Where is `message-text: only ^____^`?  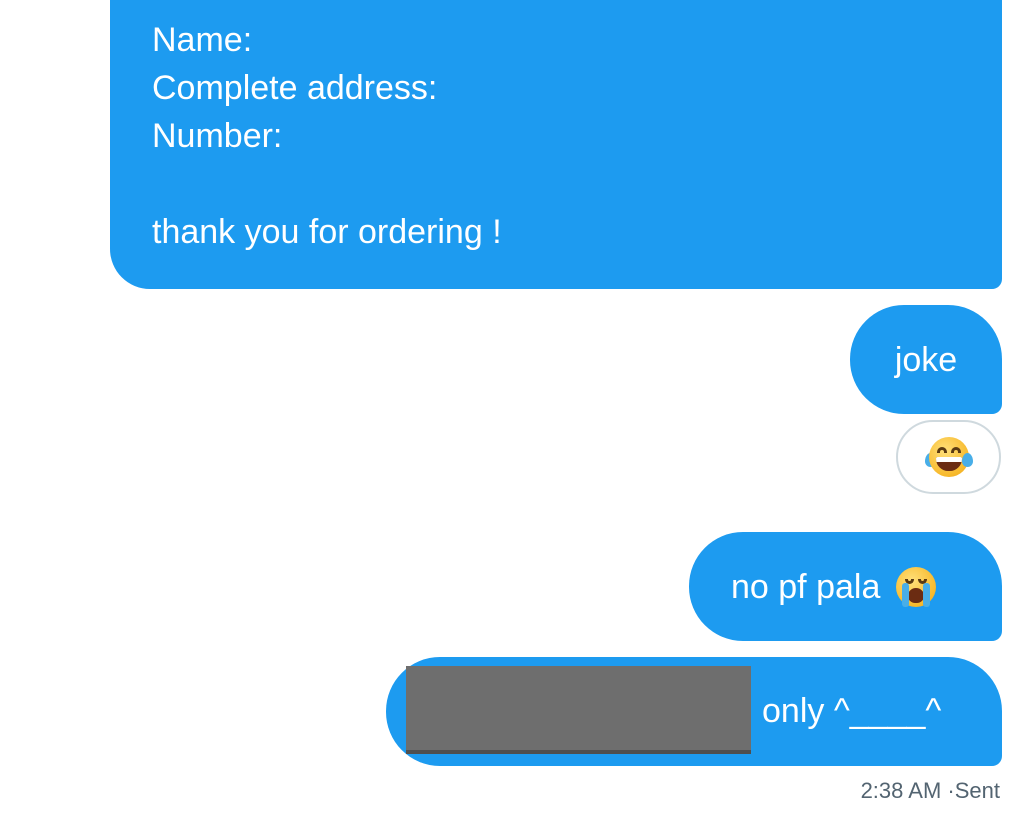 message-text: only ^____^ is located at coordinates (852, 711).